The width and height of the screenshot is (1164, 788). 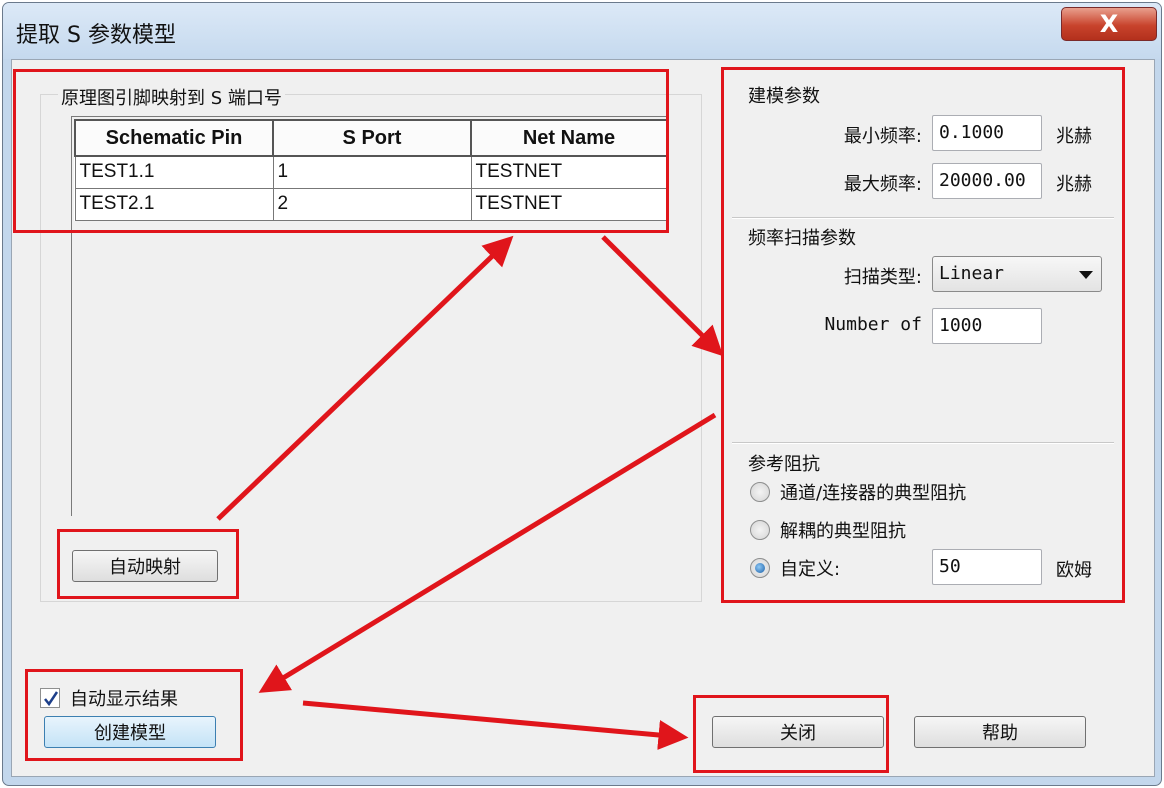 I want to click on arrow-create-to-close, so click(x=495, y=725).